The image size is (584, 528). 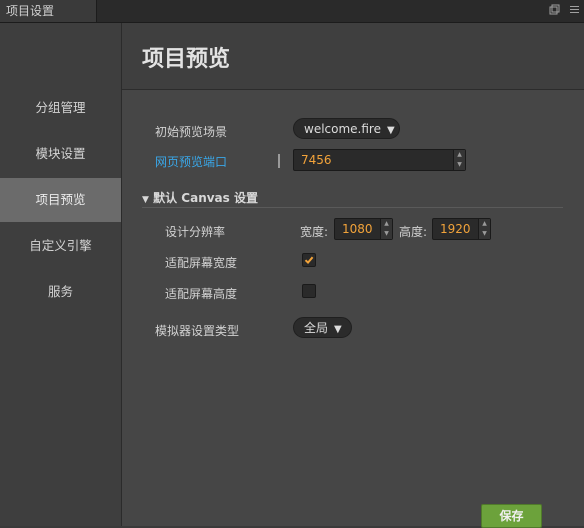 I want to click on width-input: 1080 ▲ ▼, so click(x=363, y=229).